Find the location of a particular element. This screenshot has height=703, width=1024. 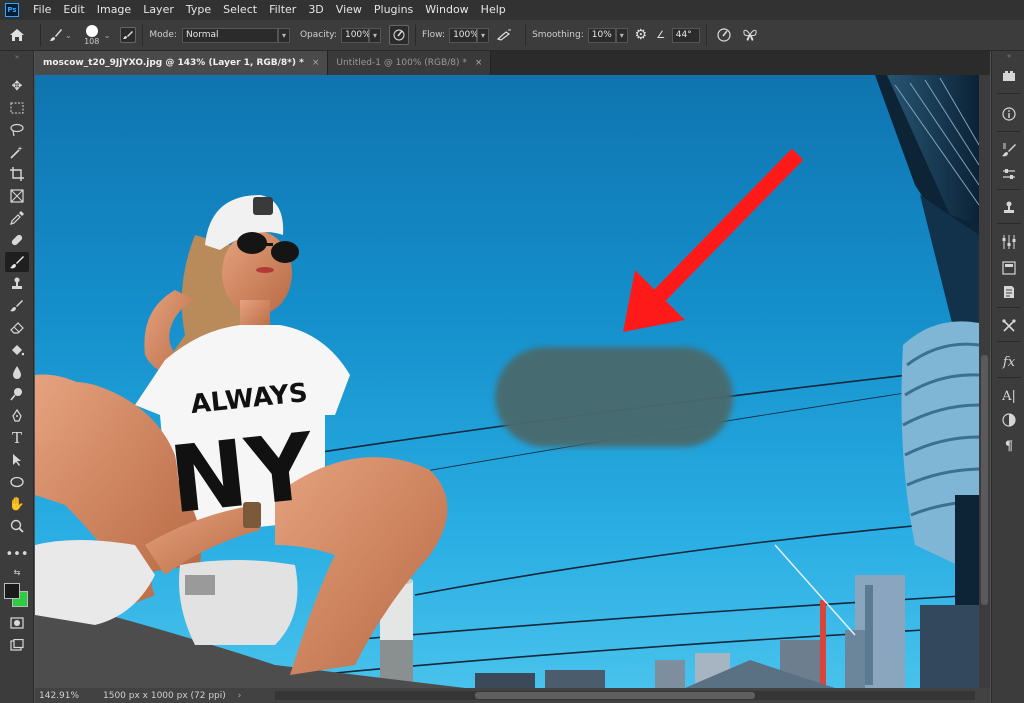

menu-filter: Filter is located at coordinates (282, 10).